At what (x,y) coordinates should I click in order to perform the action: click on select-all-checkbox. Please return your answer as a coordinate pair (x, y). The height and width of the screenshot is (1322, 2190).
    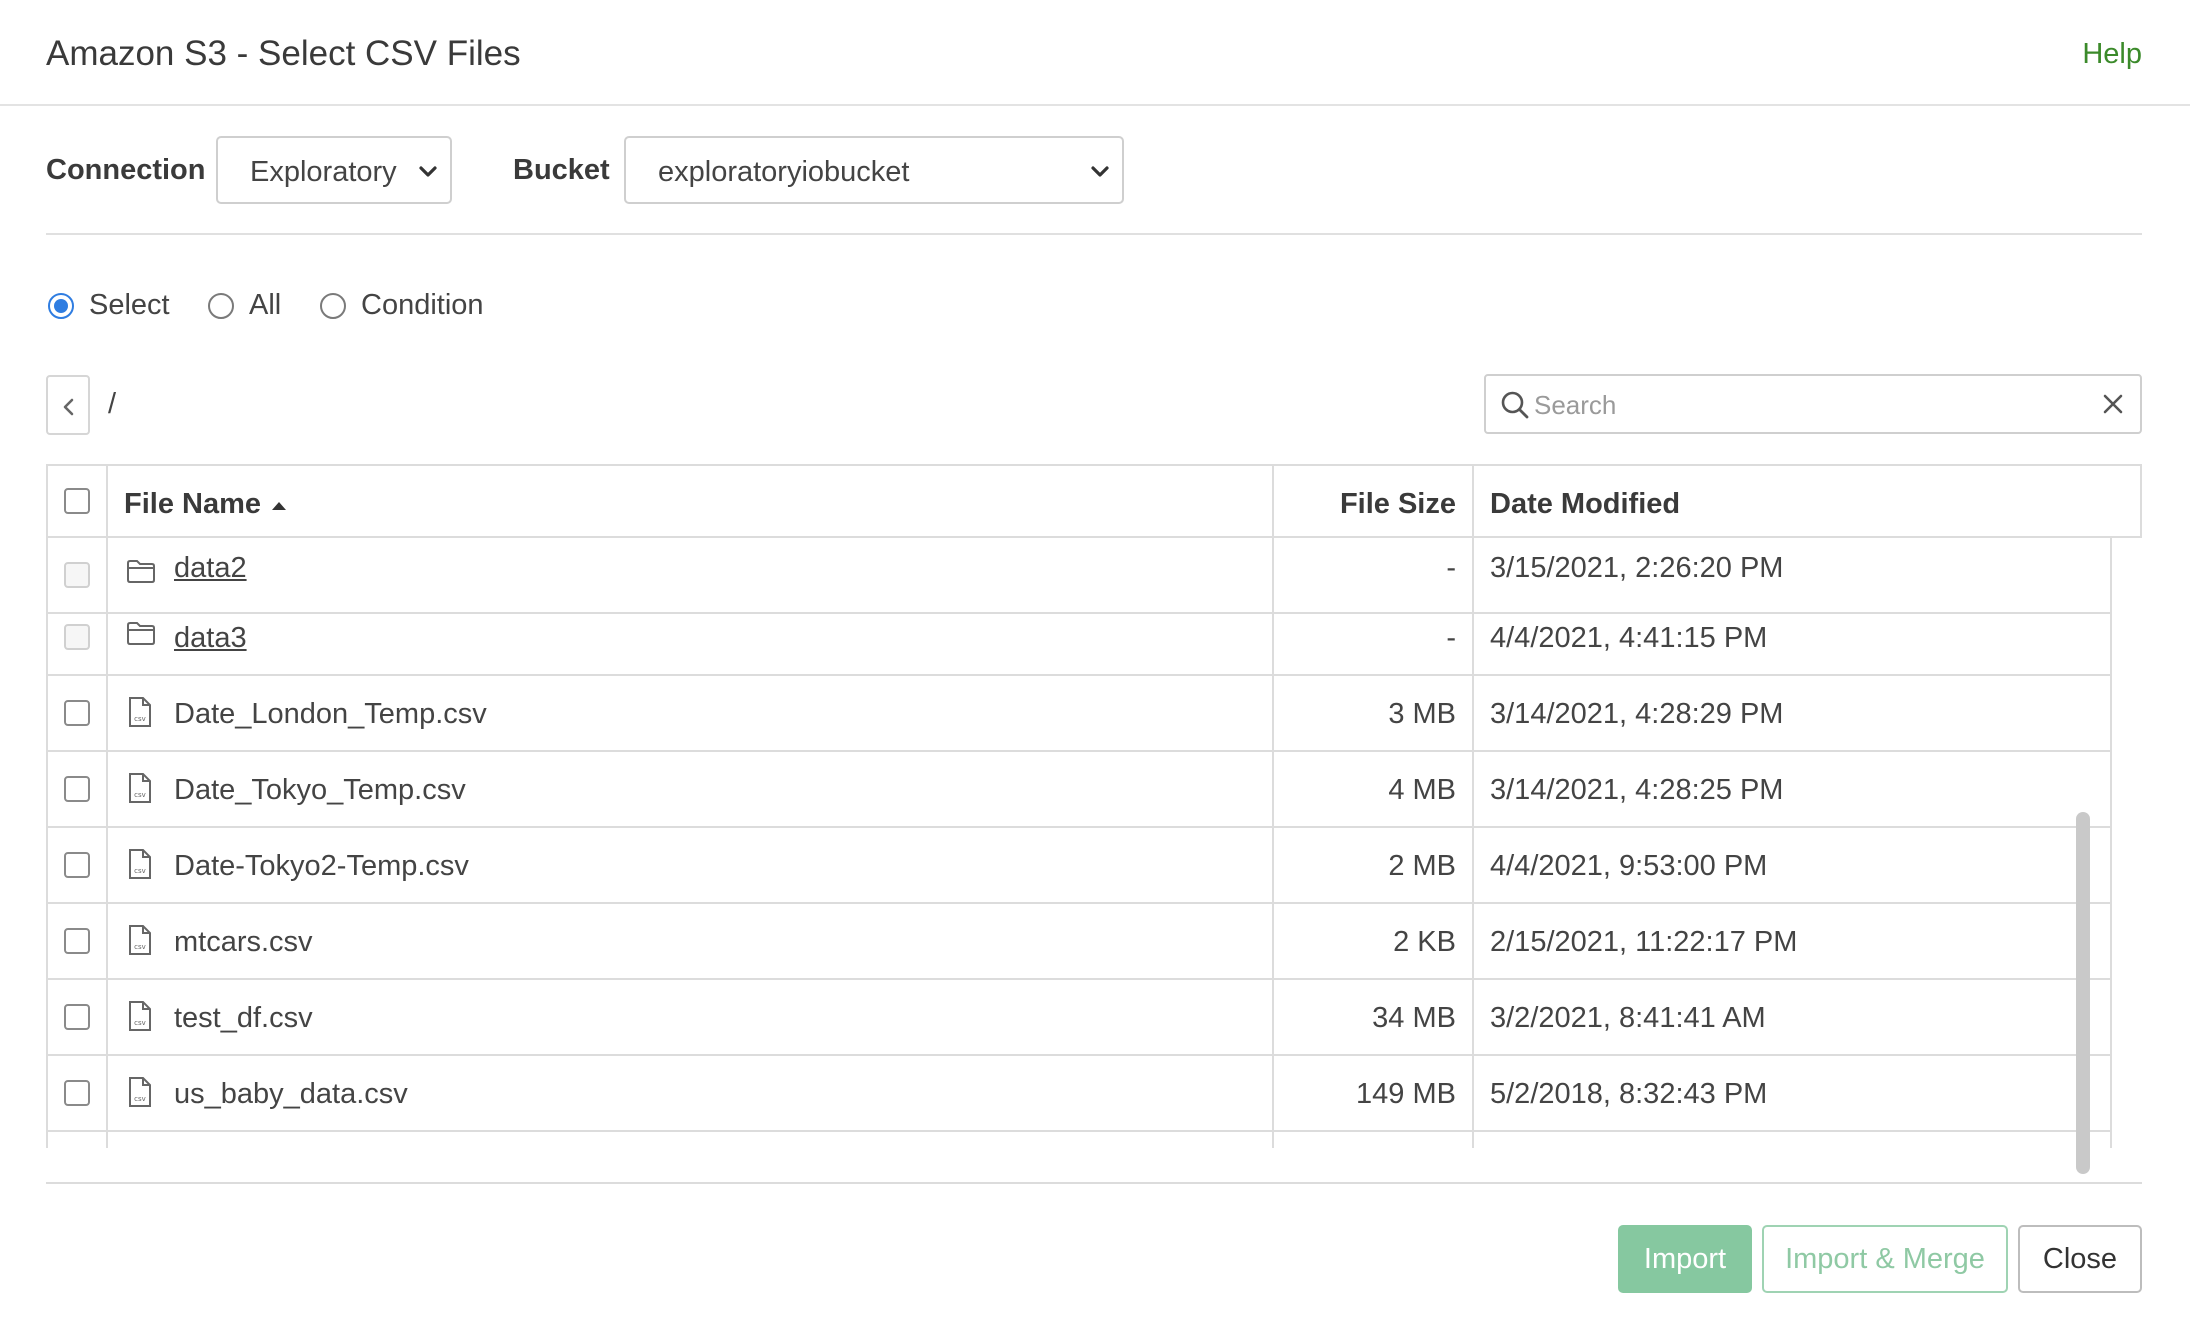
    Looking at the image, I should click on (77, 501).